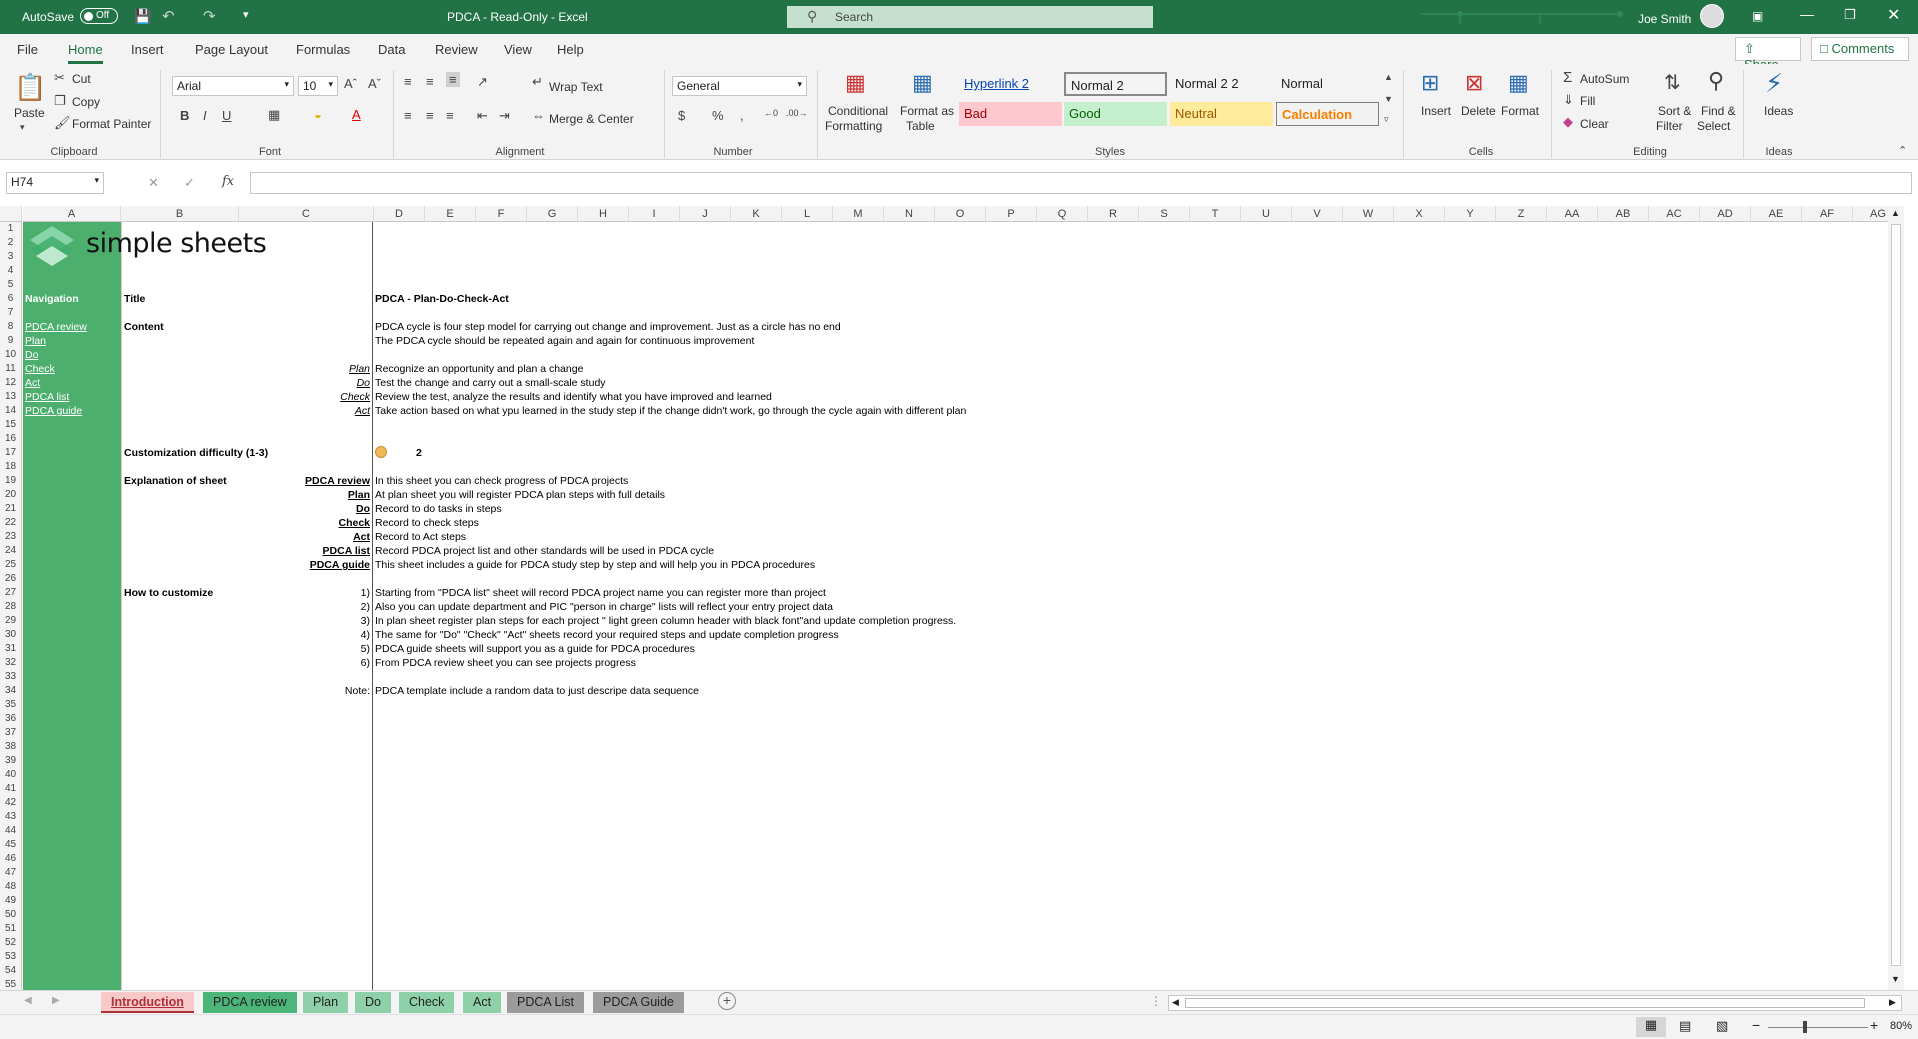  Describe the element at coordinates (142, 16) in the screenshot. I see `save-icon: 💾` at that location.